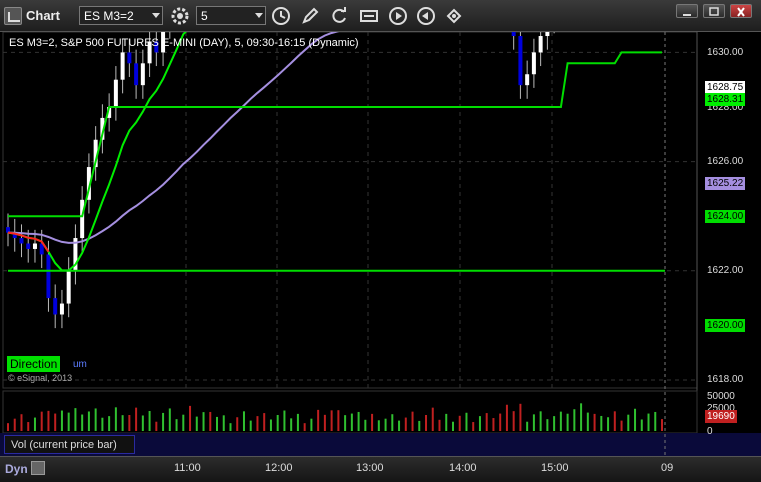  Describe the element at coordinates (725, 270) in the screenshot. I see `price-tick: 1622.00` at that location.